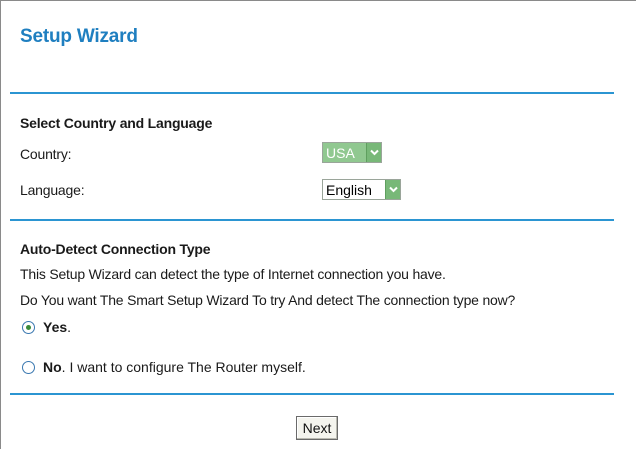 The width and height of the screenshot is (637, 450). Describe the element at coordinates (28, 367) in the screenshot. I see `radio-unchecked-icon` at that location.